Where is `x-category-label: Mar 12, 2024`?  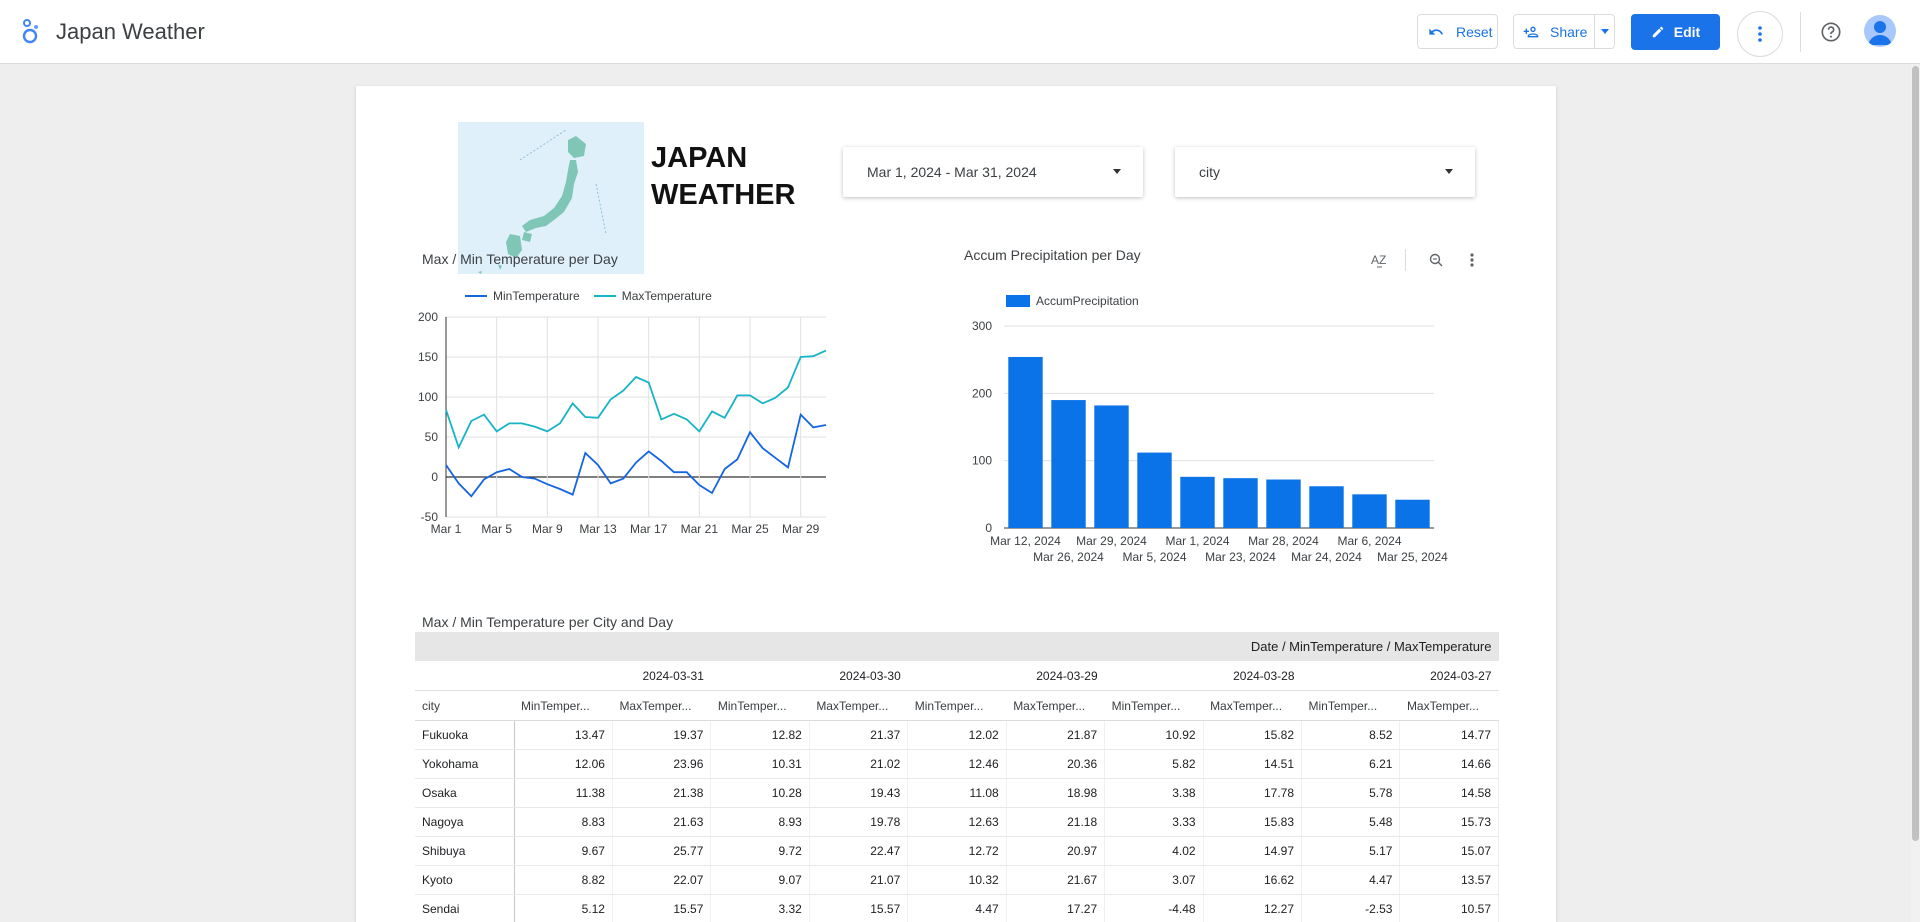 x-category-label: Mar 12, 2024 is located at coordinates (1025, 541).